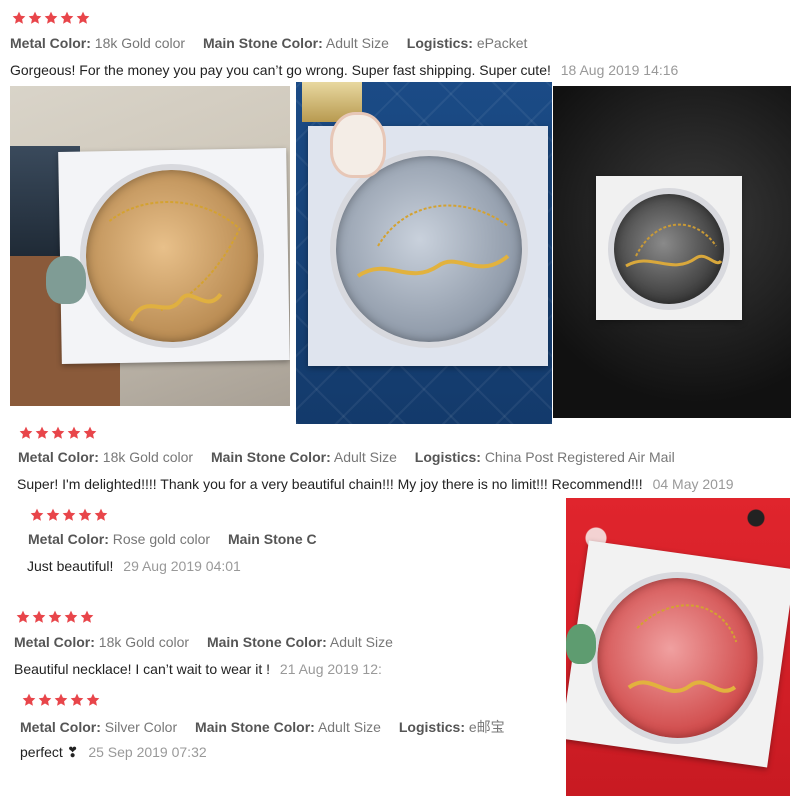 This screenshot has width=800, height=800. Describe the element at coordinates (674, 245) in the screenshot. I see `necklace-alexandra` at that location.